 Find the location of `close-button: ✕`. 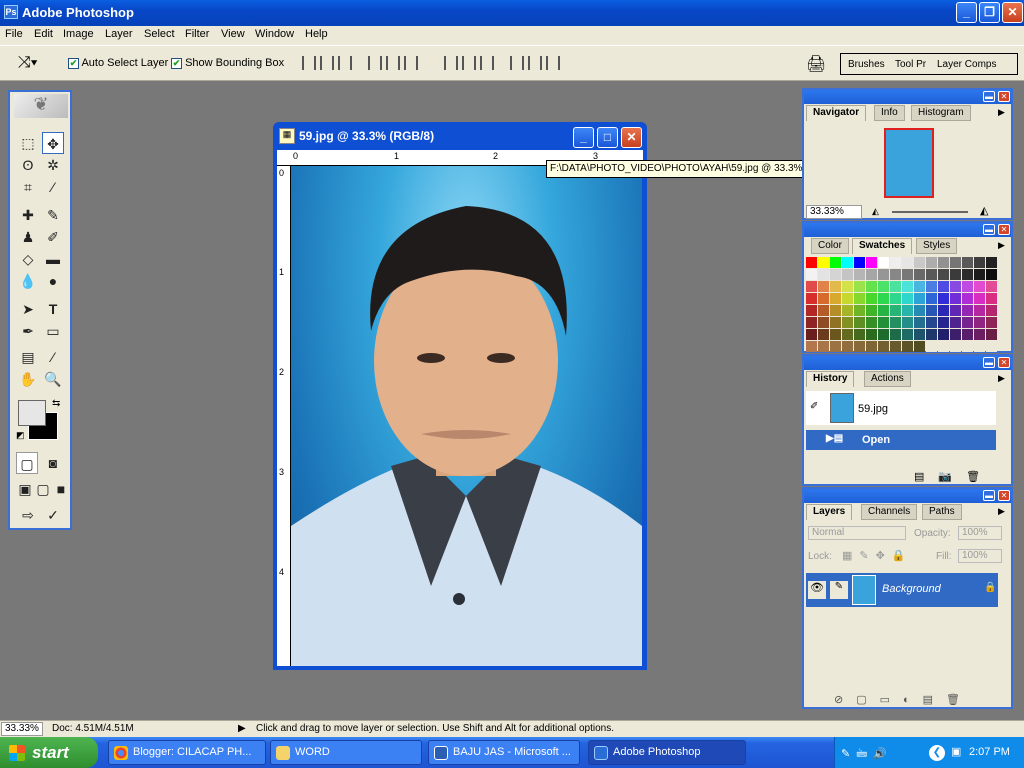

close-button: ✕ is located at coordinates (1012, 12).